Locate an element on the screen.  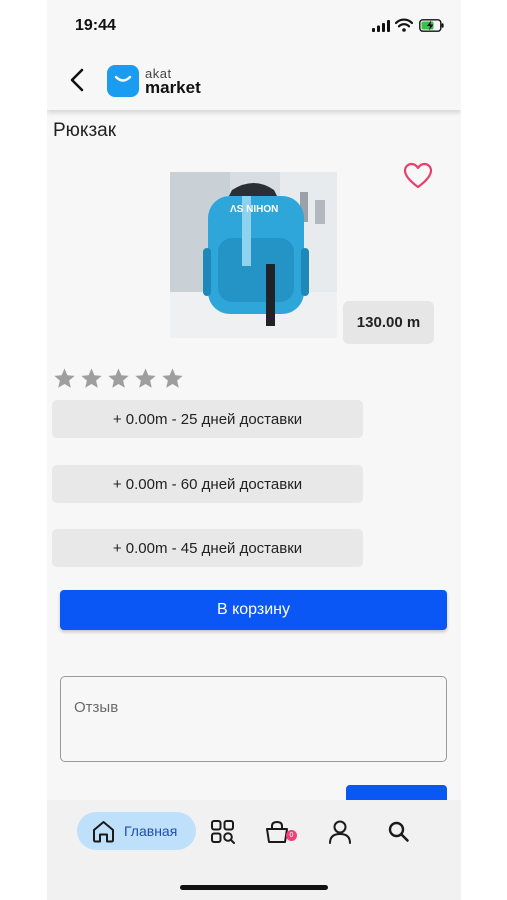
backpack-image: ɅS NIHON is located at coordinates (253, 255).